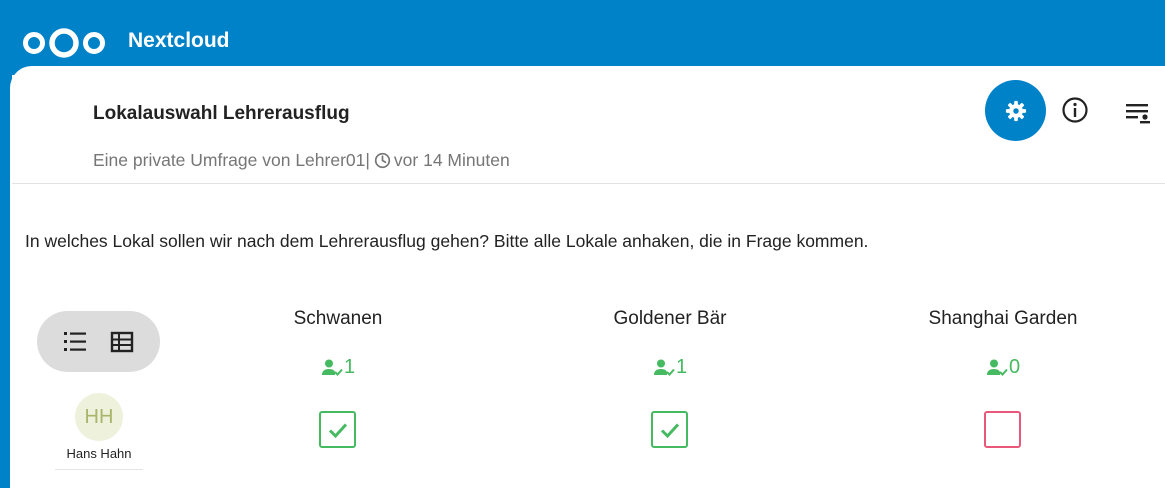 The image size is (1165, 488). I want to click on option-yes-count: 0, so click(1003, 367).